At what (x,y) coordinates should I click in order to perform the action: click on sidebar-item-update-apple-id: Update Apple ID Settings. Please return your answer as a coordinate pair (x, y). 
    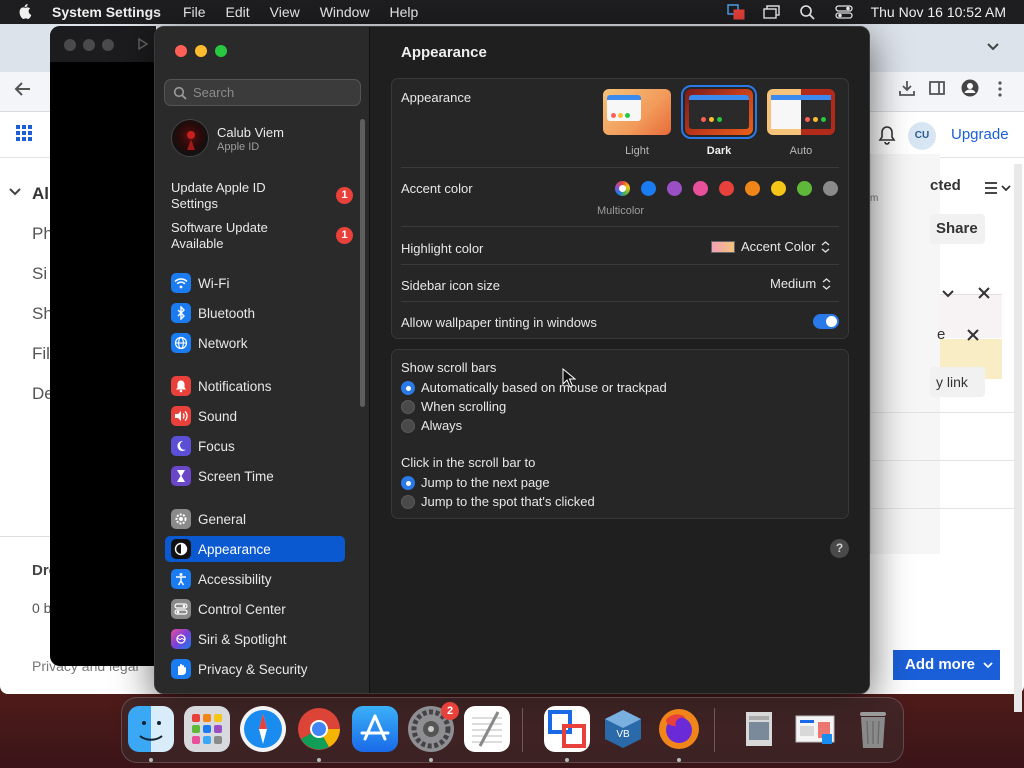
    Looking at the image, I should click on (266, 196).